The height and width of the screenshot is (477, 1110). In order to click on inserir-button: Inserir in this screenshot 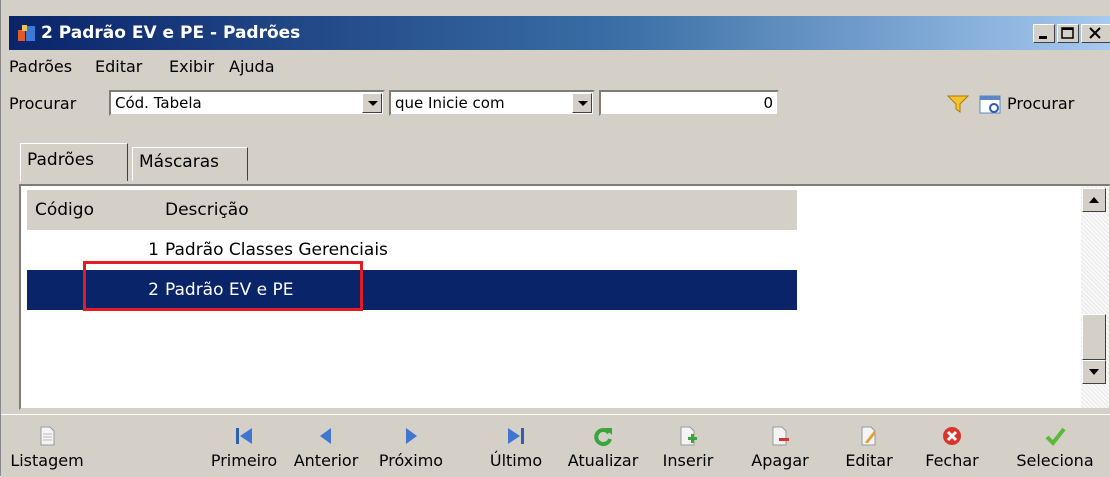, I will do `click(688, 446)`.